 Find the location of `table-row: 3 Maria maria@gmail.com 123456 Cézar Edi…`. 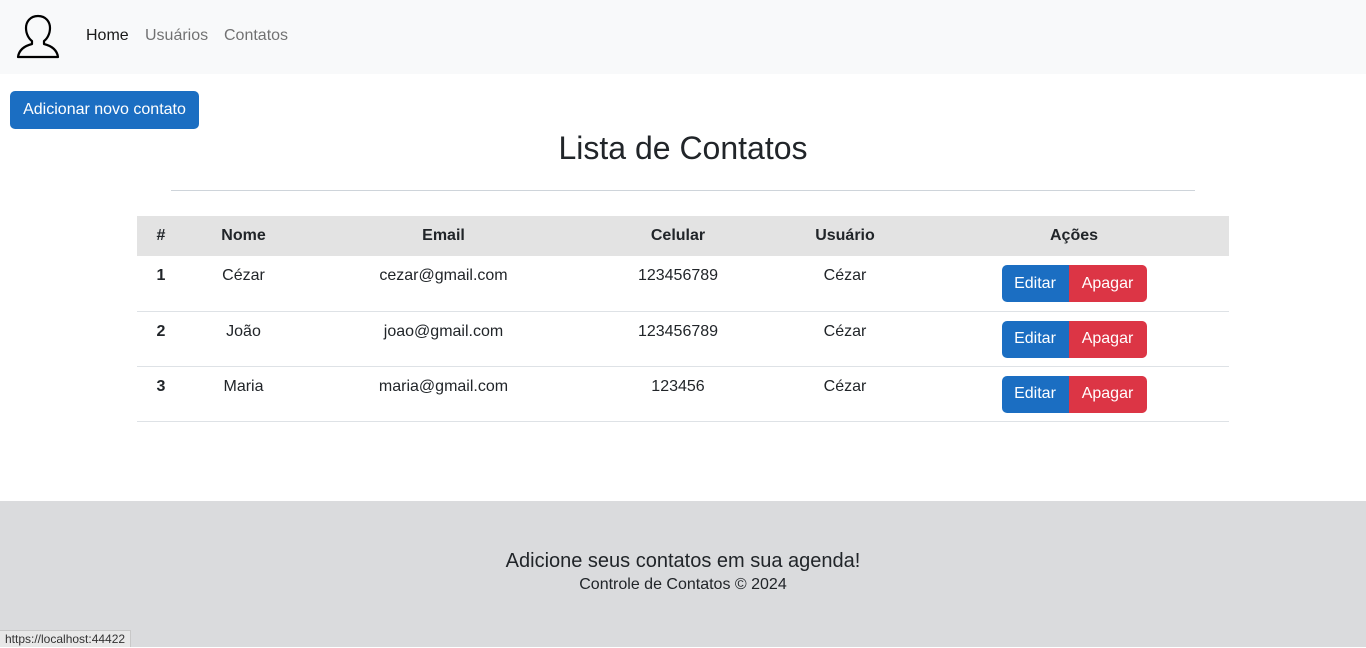

table-row: 3 Maria maria@gmail.com 123456 Cézar Edi… is located at coordinates (683, 393).